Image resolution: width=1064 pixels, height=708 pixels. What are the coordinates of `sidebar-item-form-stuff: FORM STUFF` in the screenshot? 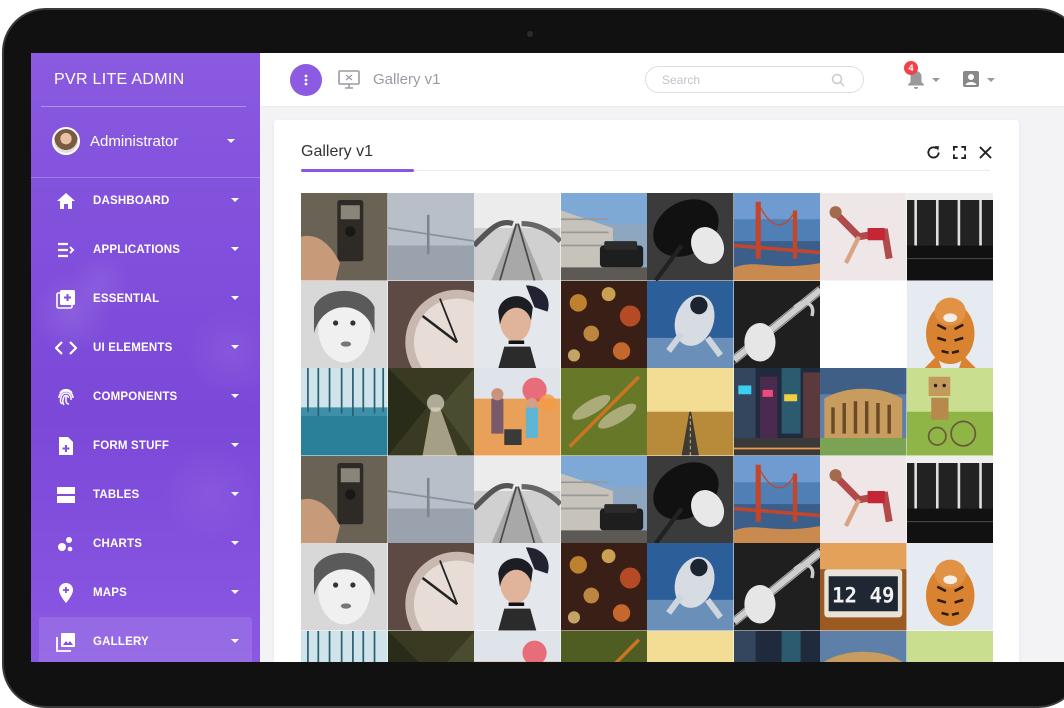 It's located at (145, 445).